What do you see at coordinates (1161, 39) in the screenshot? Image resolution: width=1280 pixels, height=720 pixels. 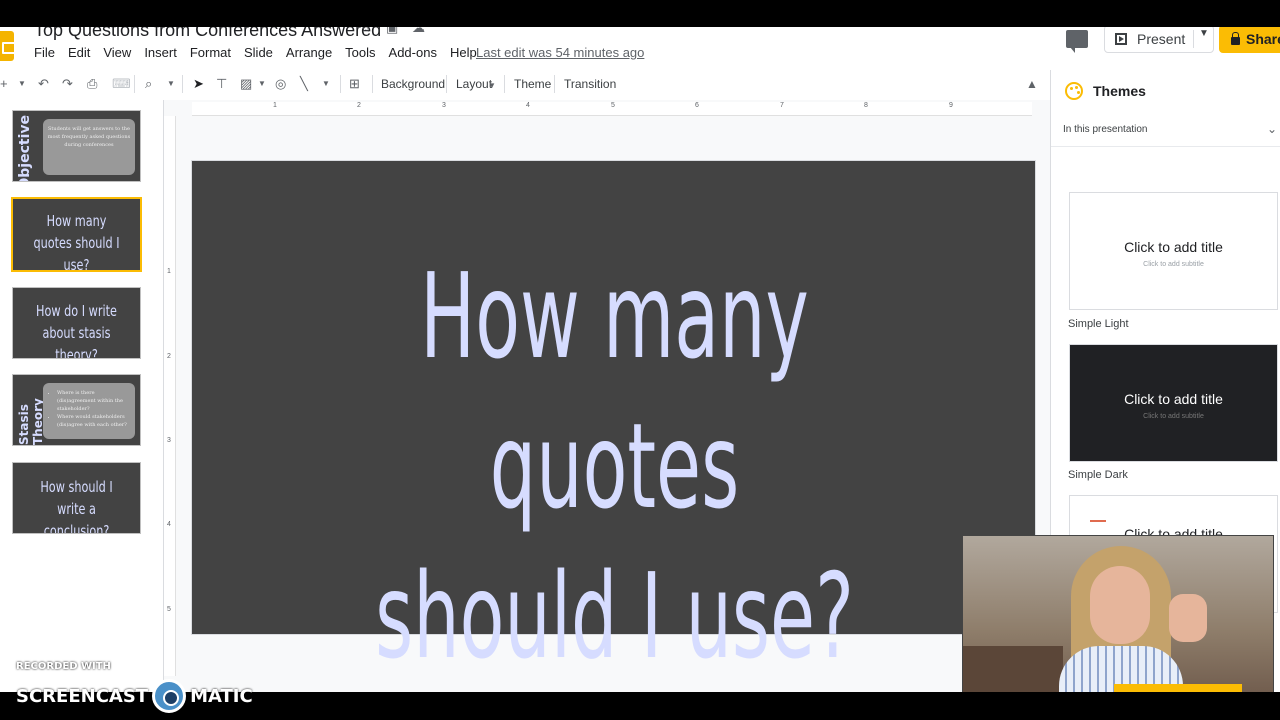 I see `present-label: Present` at bounding box center [1161, 39].